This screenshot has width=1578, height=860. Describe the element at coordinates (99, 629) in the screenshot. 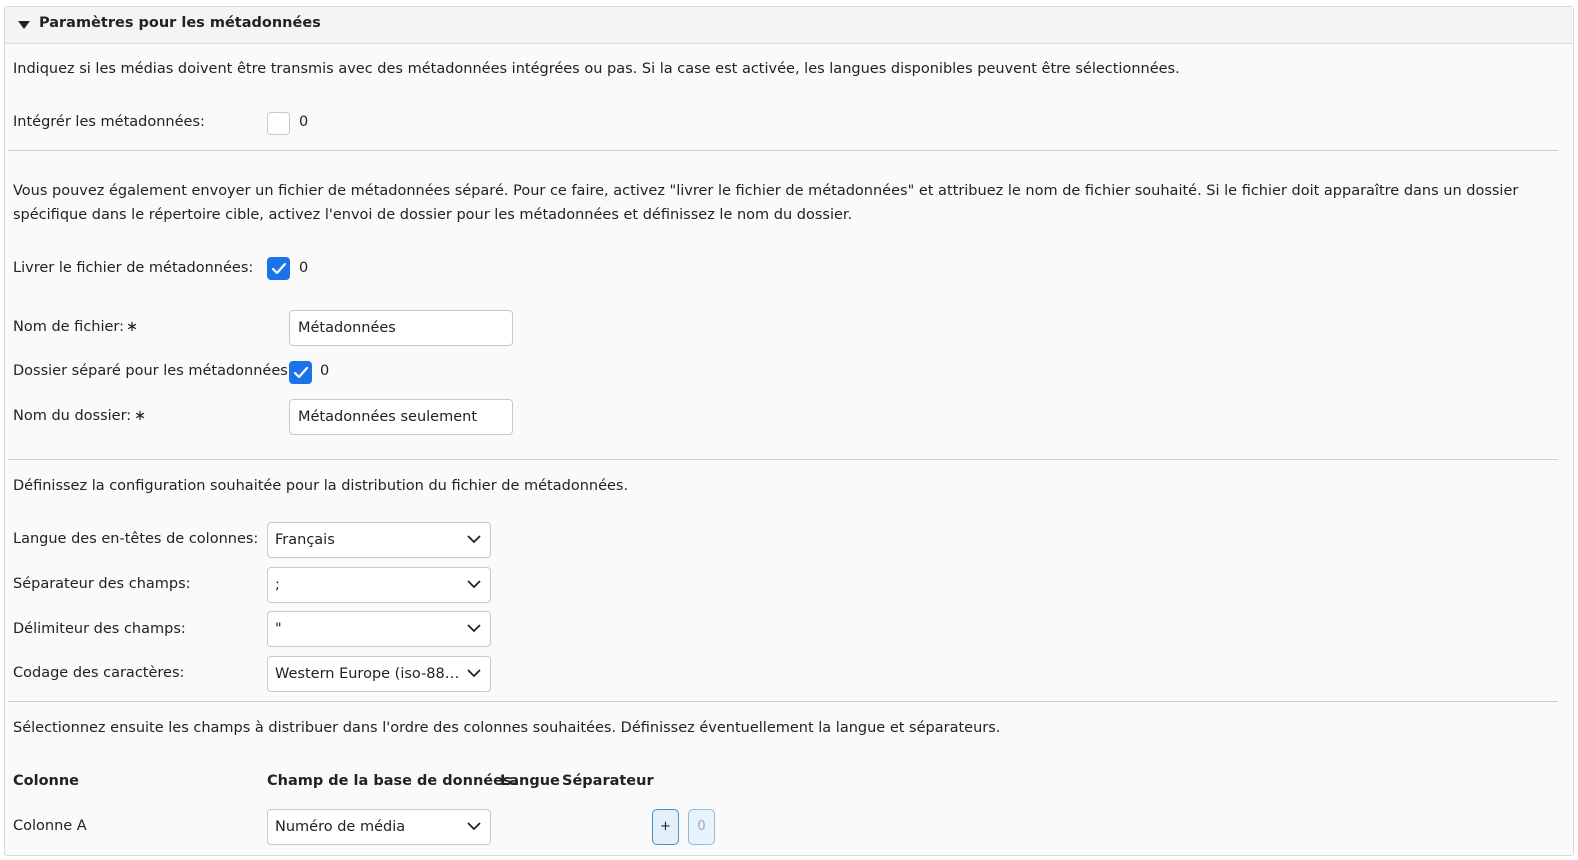

I see `field-delimiter-label: Délimiteur des champs:` at that location.